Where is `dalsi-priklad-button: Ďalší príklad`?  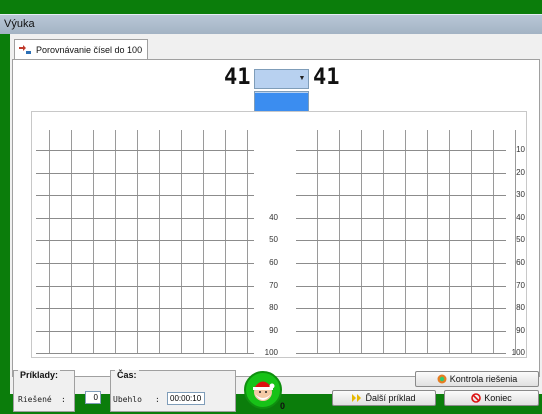
dalsi-priklad-button: Ďalší príklad is located at coordinates (384, 398).